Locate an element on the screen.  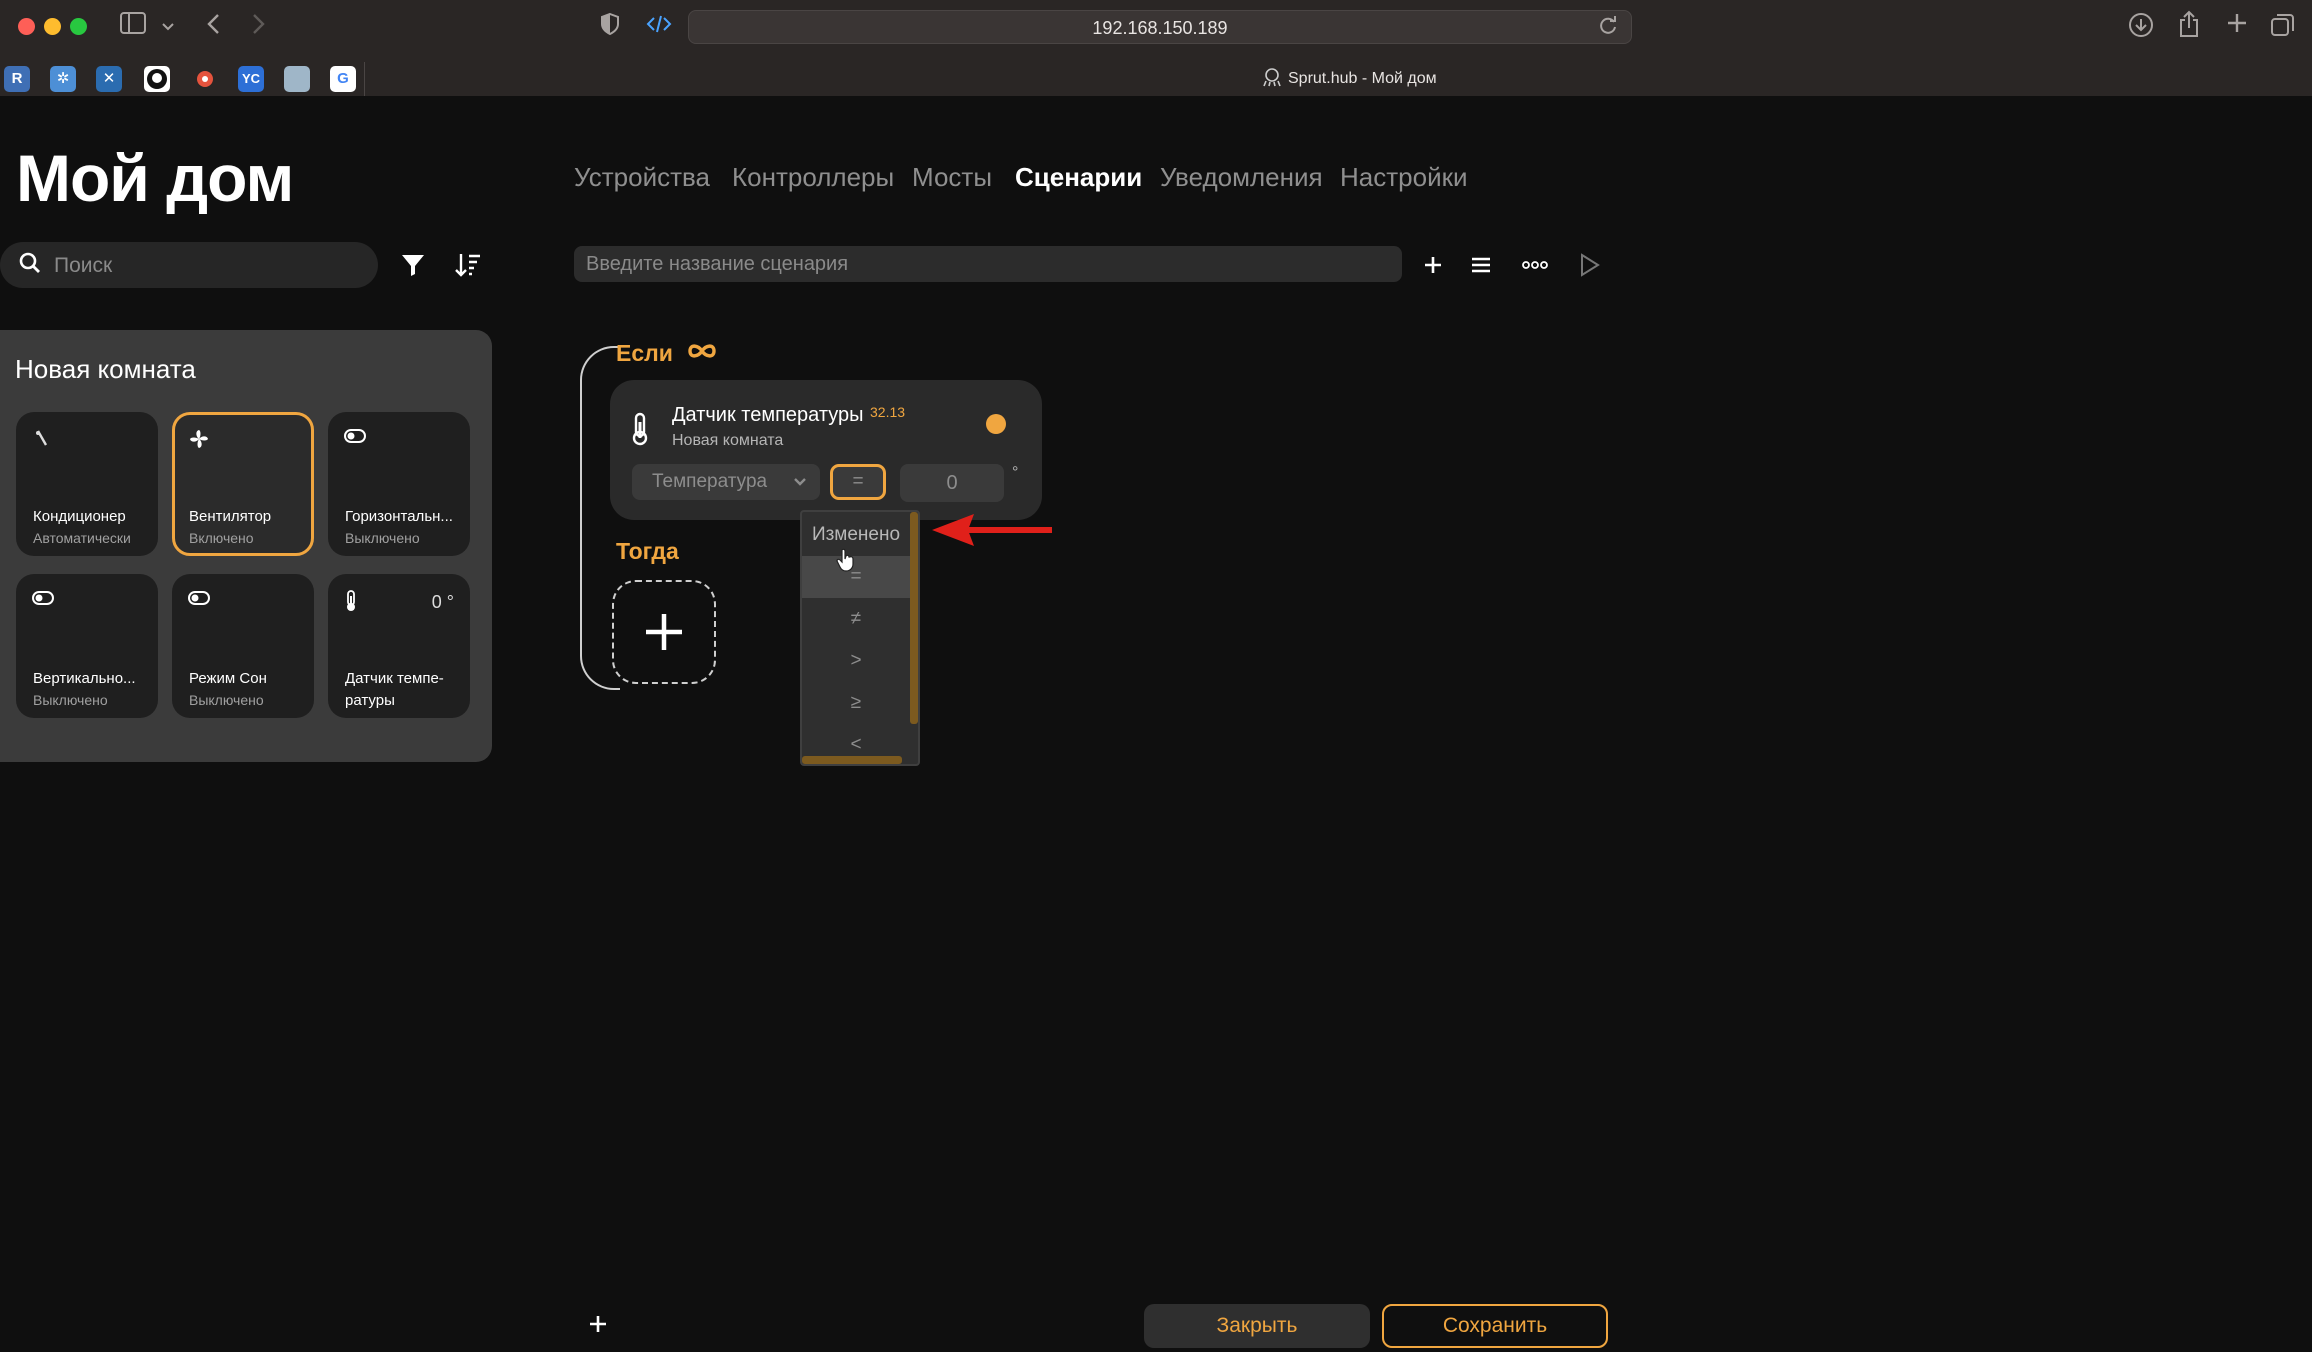
tab-divider is located at coordinates (364, 79).